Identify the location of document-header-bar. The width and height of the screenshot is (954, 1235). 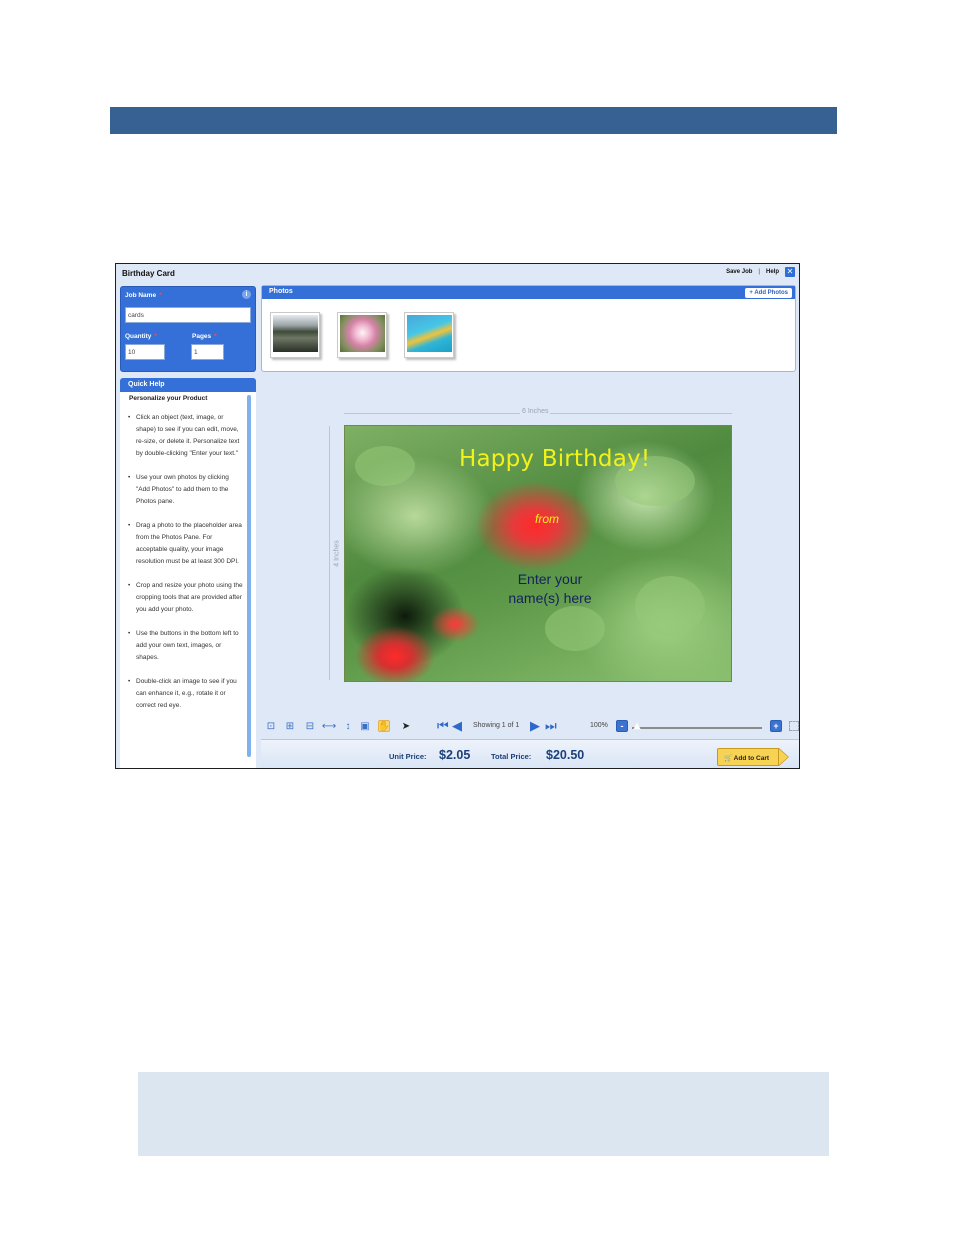
(473, 120).